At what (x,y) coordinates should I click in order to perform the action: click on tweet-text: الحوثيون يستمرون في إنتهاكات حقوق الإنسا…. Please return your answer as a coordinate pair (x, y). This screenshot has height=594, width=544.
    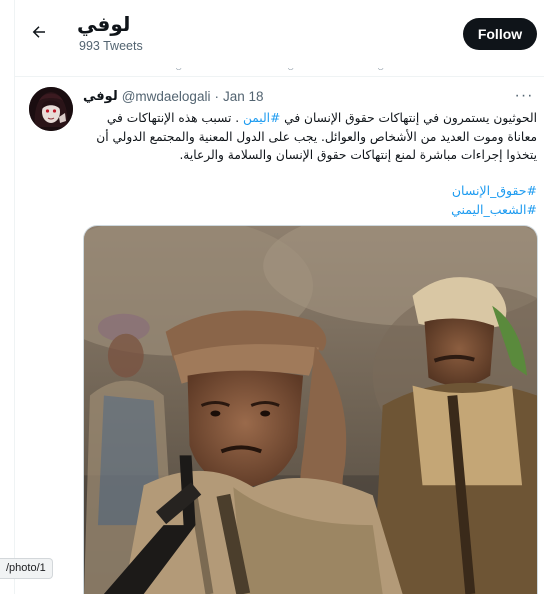
    Looking at the image, I should click on (314, 137).